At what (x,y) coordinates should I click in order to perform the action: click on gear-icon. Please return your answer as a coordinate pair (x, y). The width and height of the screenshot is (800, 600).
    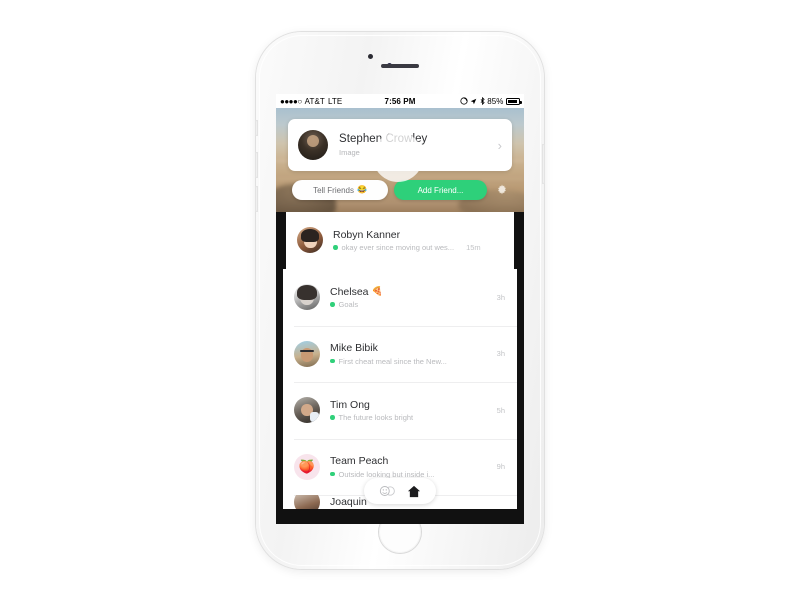
    Looking at the image, I should click on (501, 190).